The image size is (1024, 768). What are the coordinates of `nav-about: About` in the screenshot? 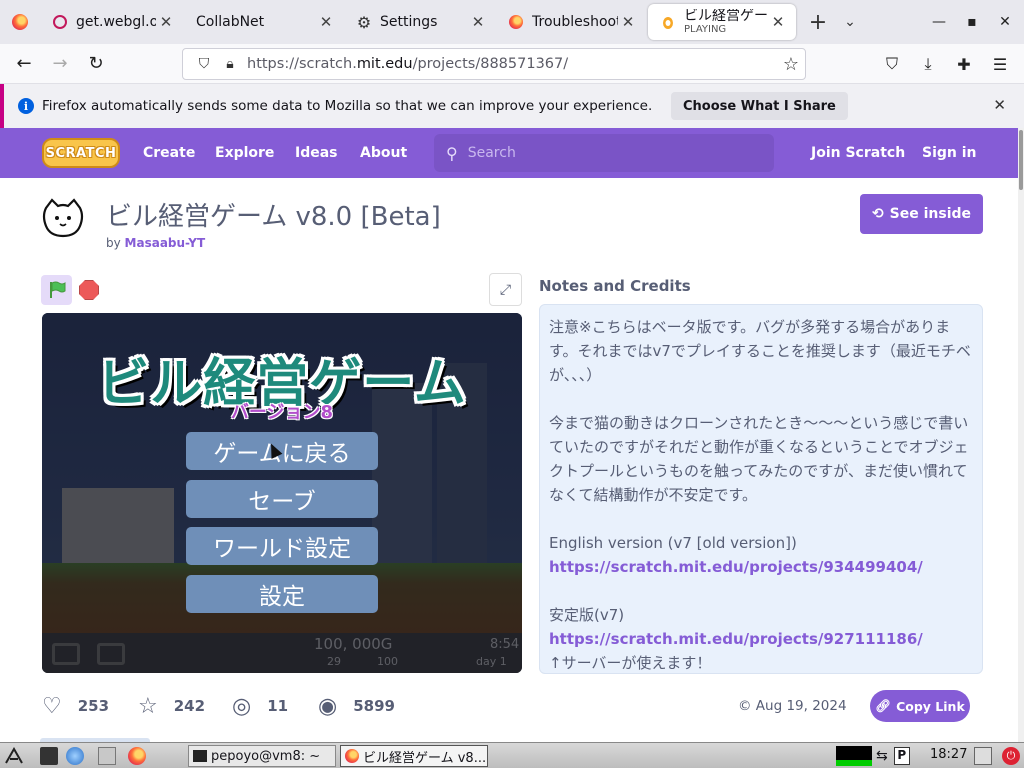 It's located at (383, 153).